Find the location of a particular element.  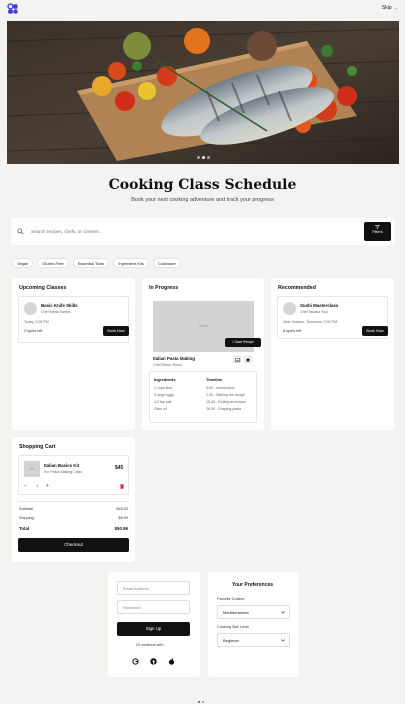

filters-label: Filters is located at coordinates (377, 232).